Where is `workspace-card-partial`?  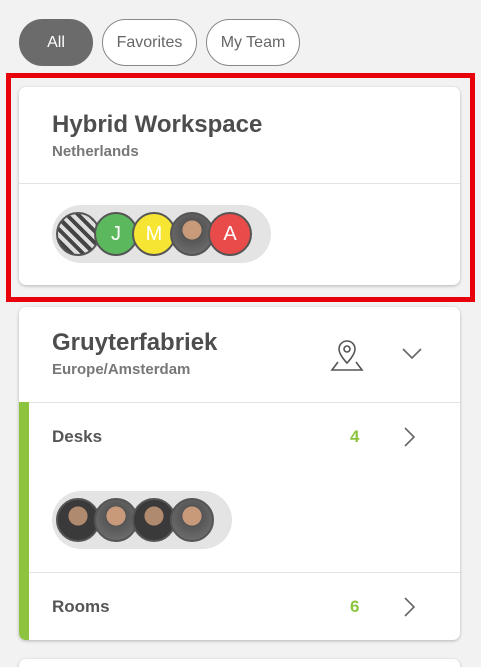
workspace-card-partial is located at coordinates (239, 663).